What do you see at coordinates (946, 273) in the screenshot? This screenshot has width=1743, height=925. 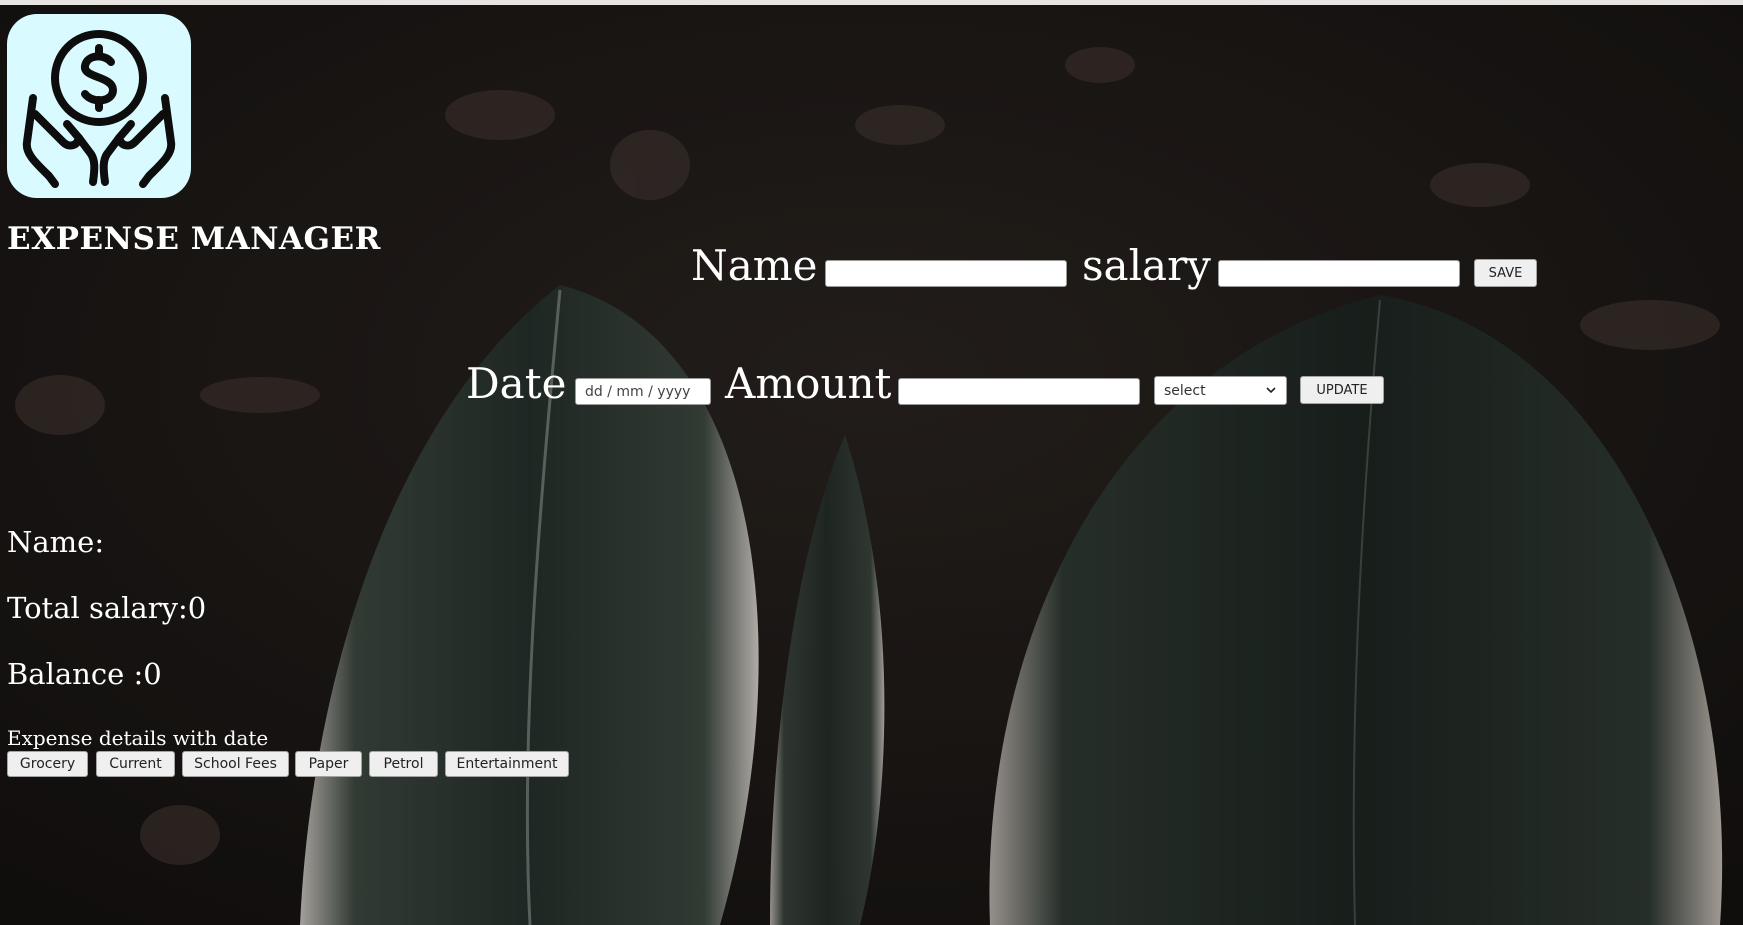 I see `name-input` at bounding box center [946, 273].